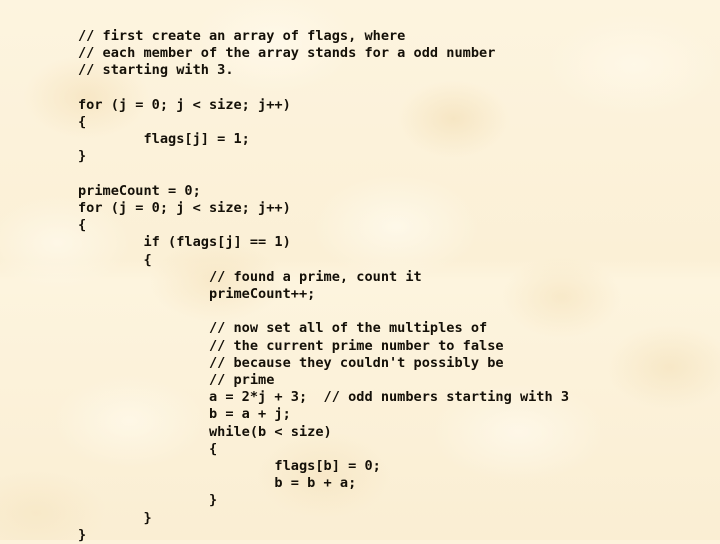  What do you see at coordinates (205, 431) in the screenshot?
I see `code-line: while(b < size)` at bounding box center [205, 431].